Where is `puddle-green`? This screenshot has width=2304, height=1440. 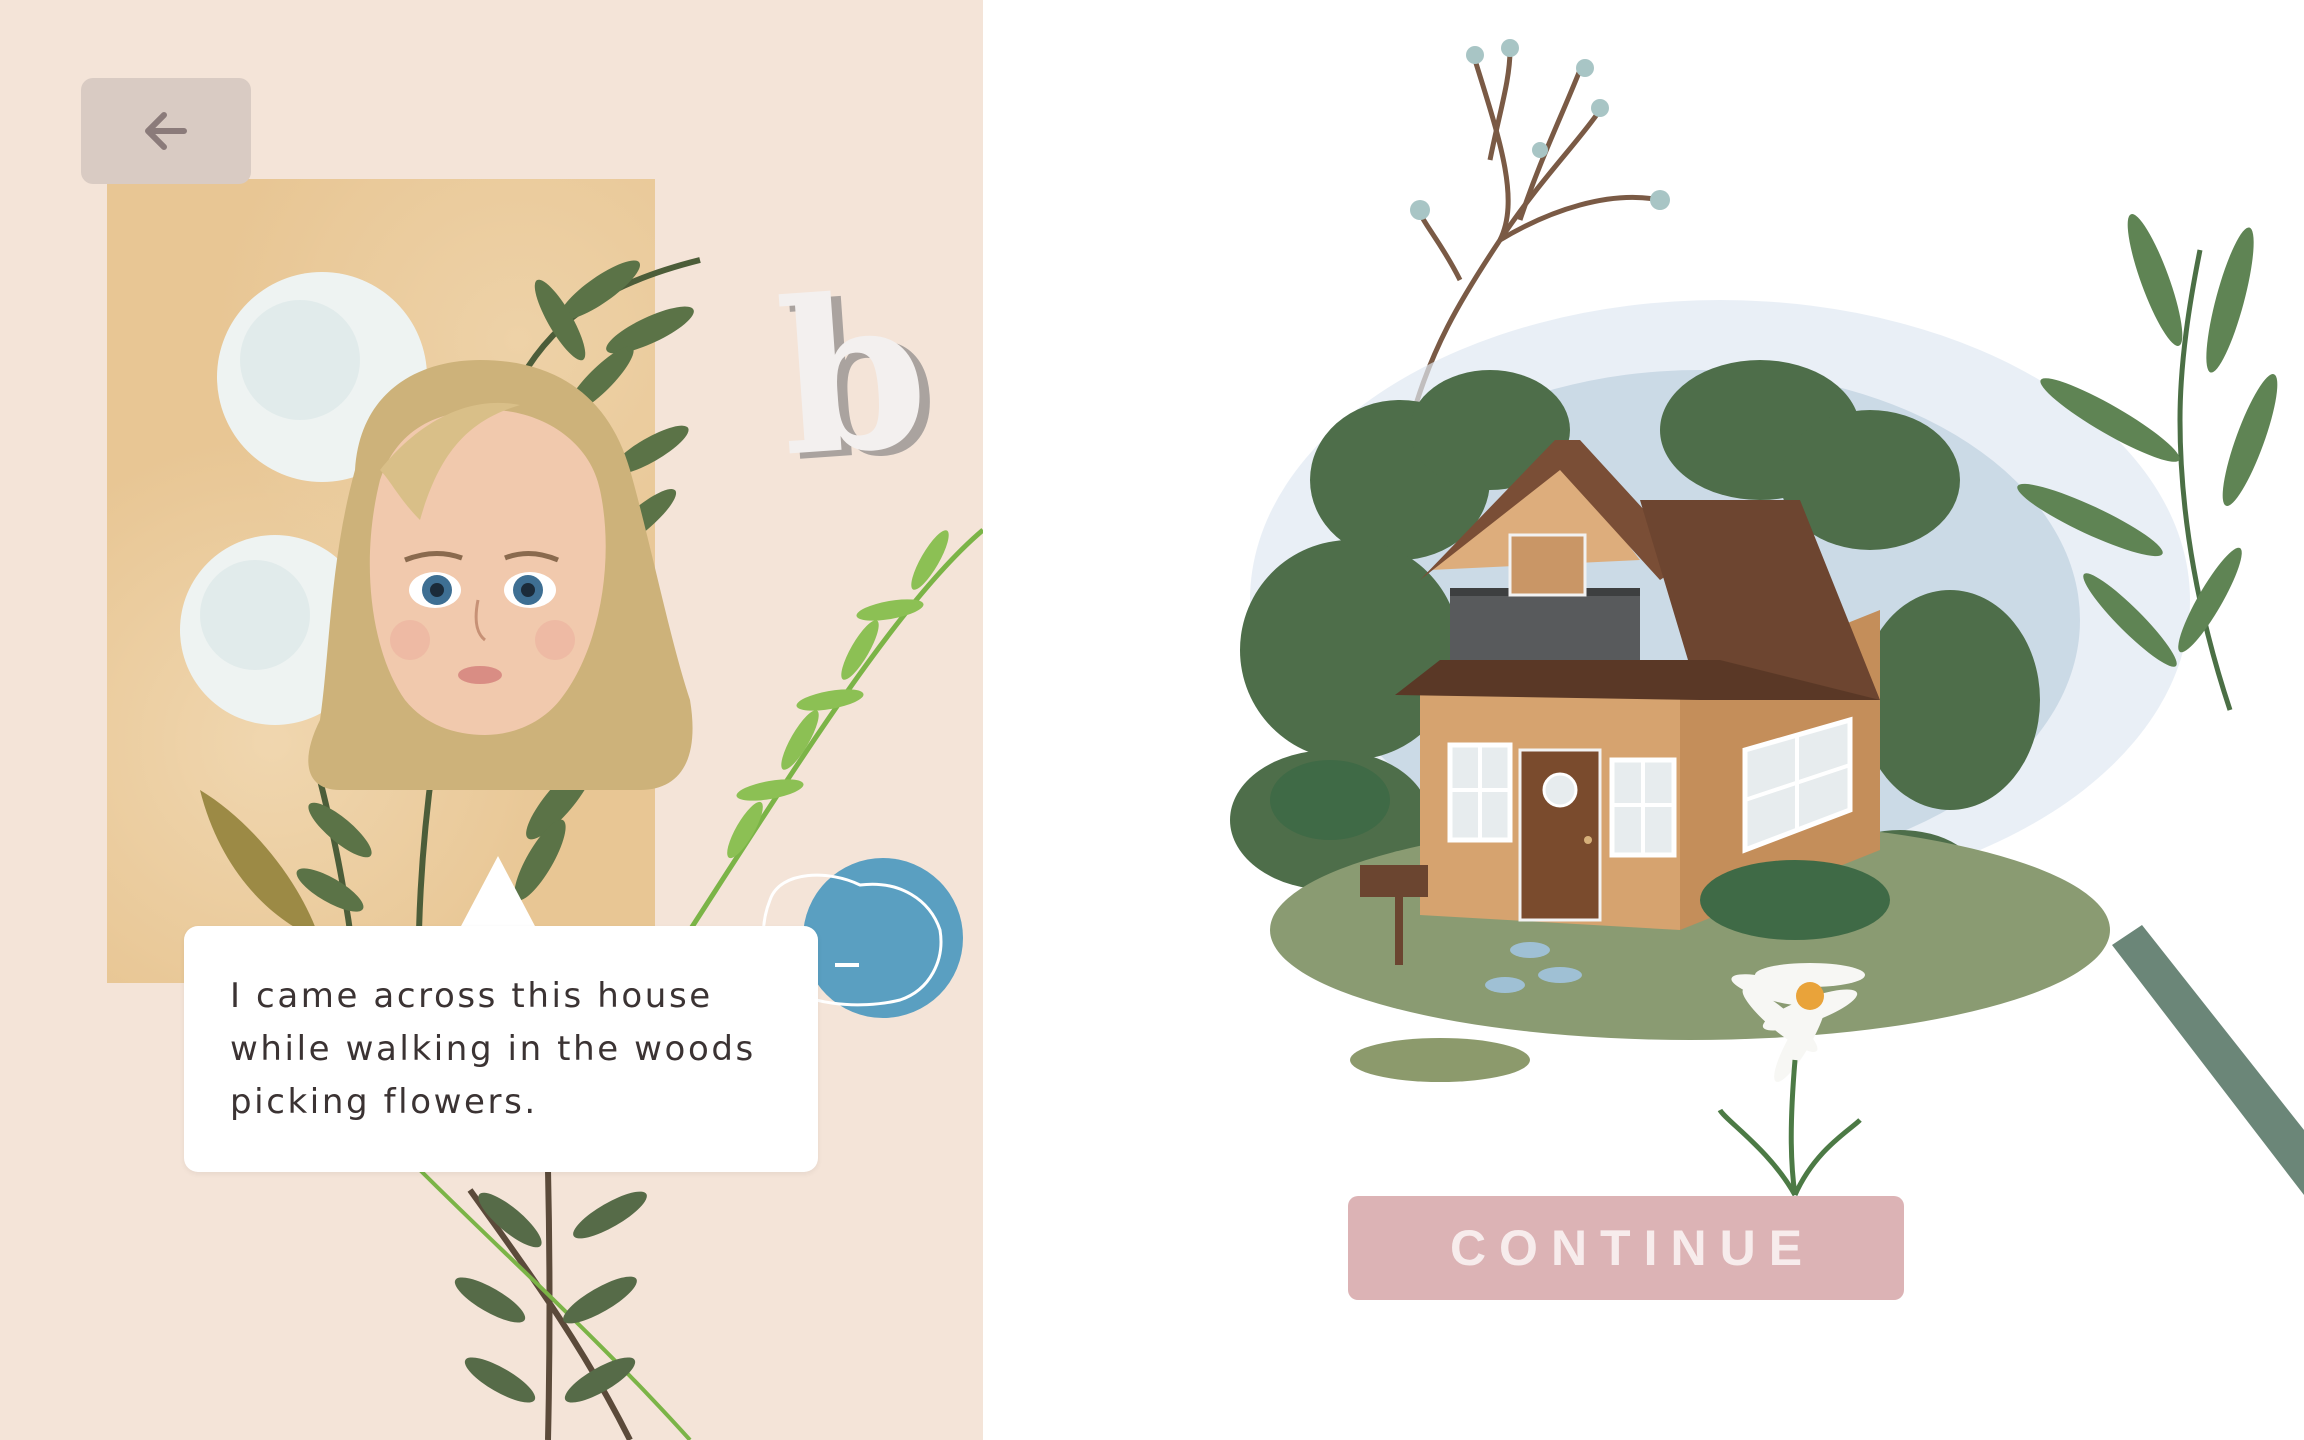
puddle-green is located at coordinates (1440, 1060).